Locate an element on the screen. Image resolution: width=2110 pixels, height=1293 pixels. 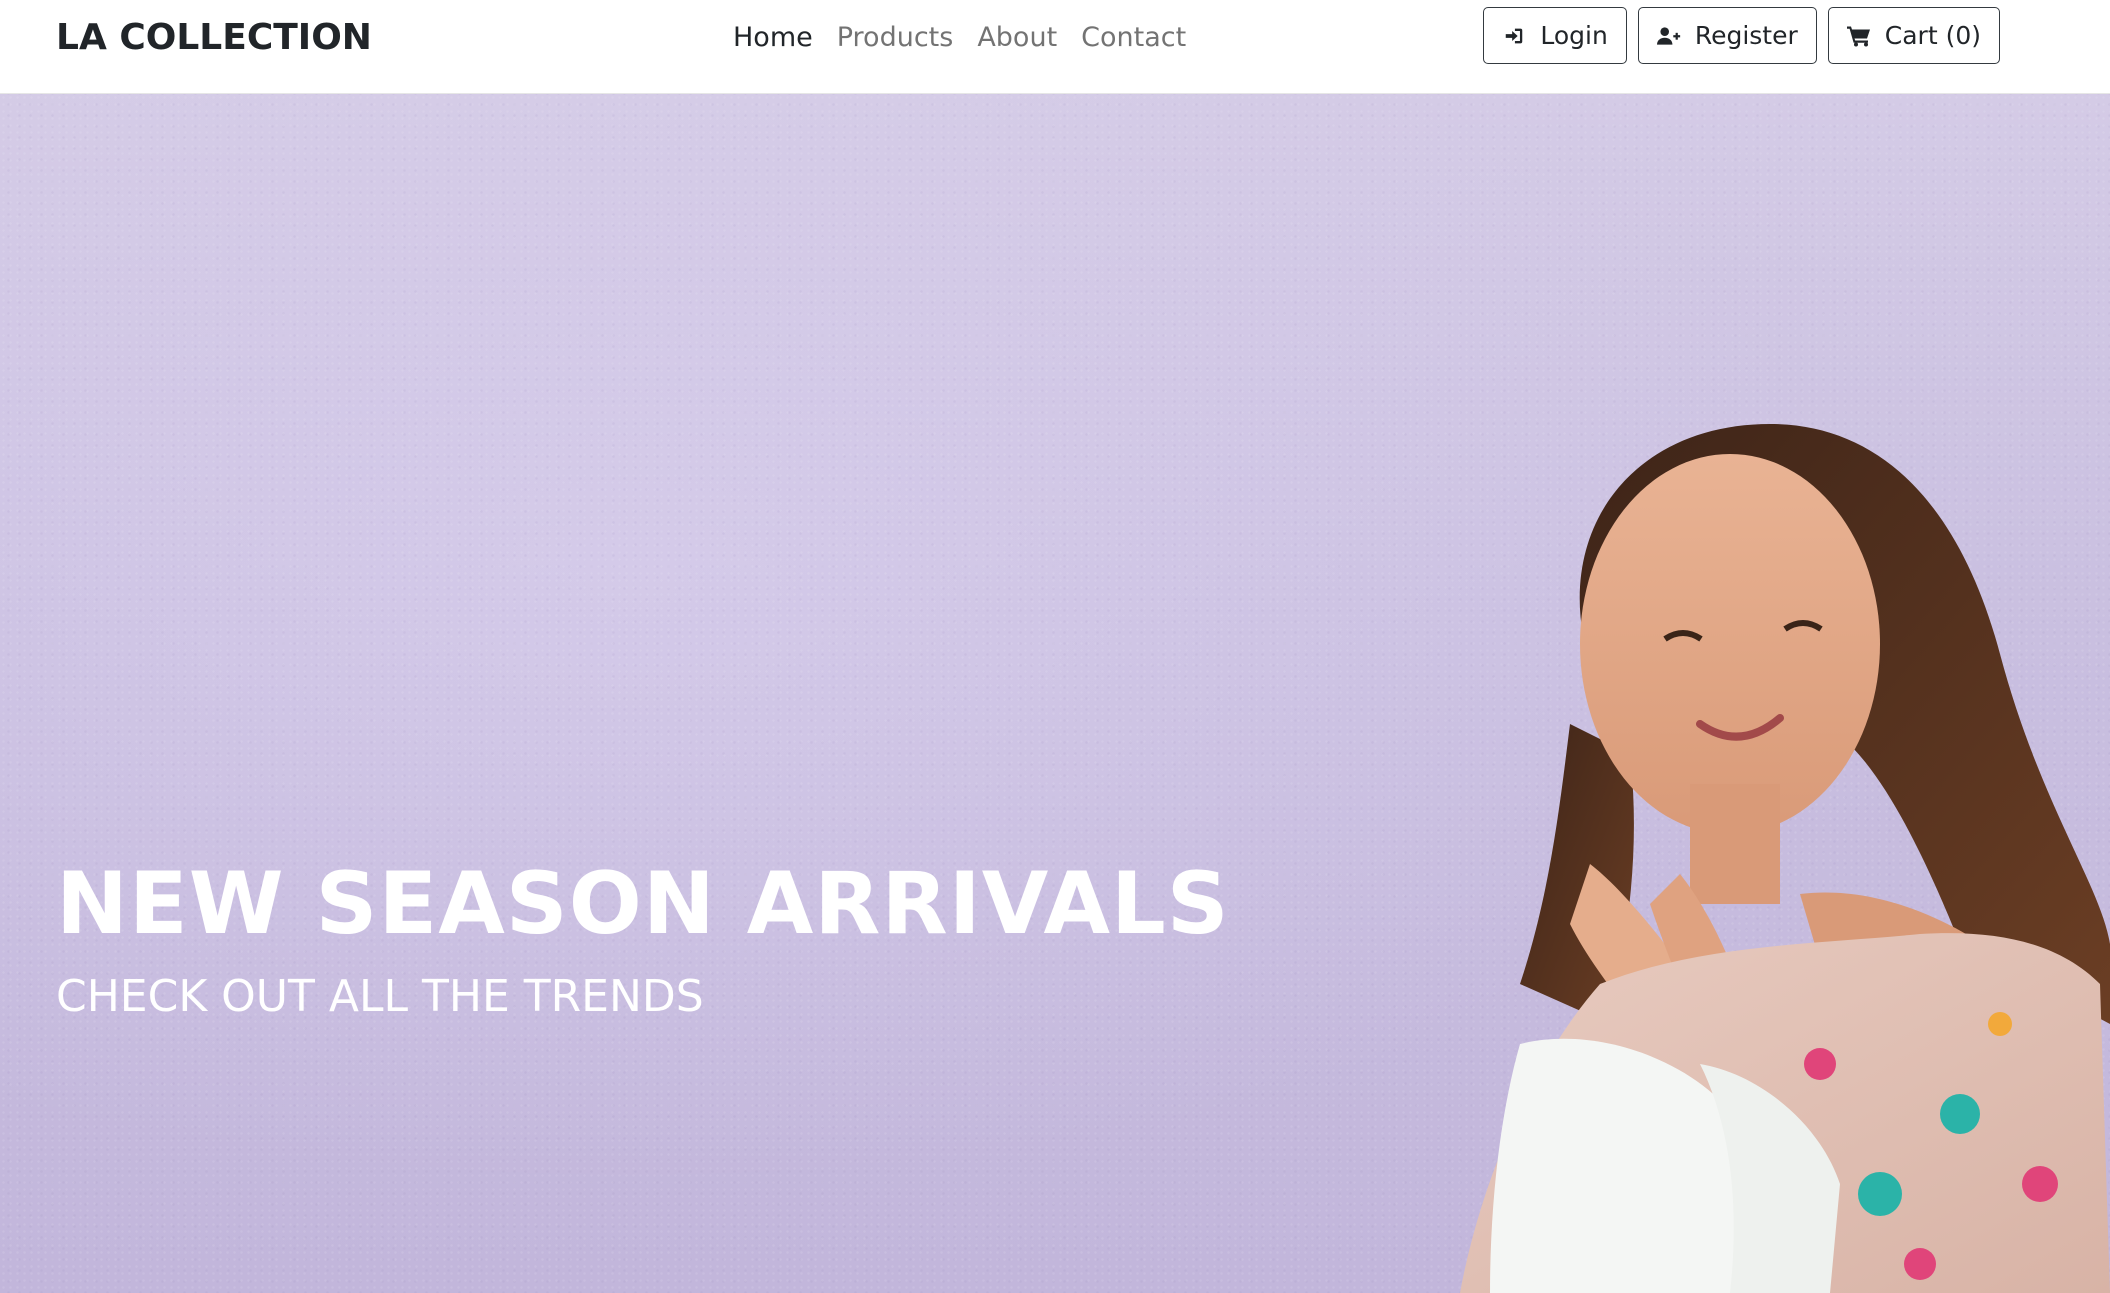
hero-title: NEW SEASON ARRIVALS is located at coordinates (643, 904).